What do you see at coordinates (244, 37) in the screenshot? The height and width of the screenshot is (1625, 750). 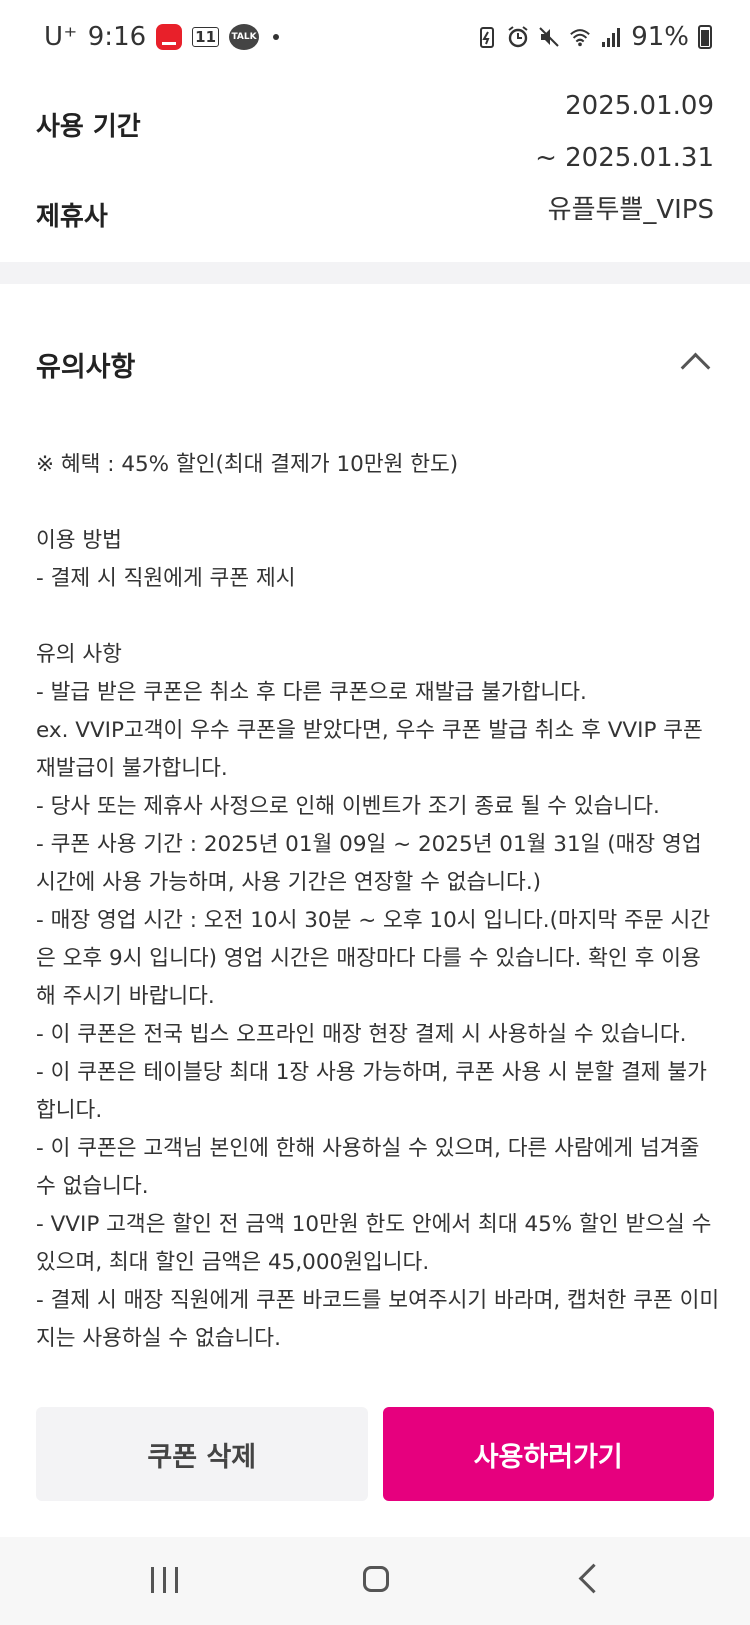 I see `kakaotalk-icon: TALK` at bounding box center [244, 37].